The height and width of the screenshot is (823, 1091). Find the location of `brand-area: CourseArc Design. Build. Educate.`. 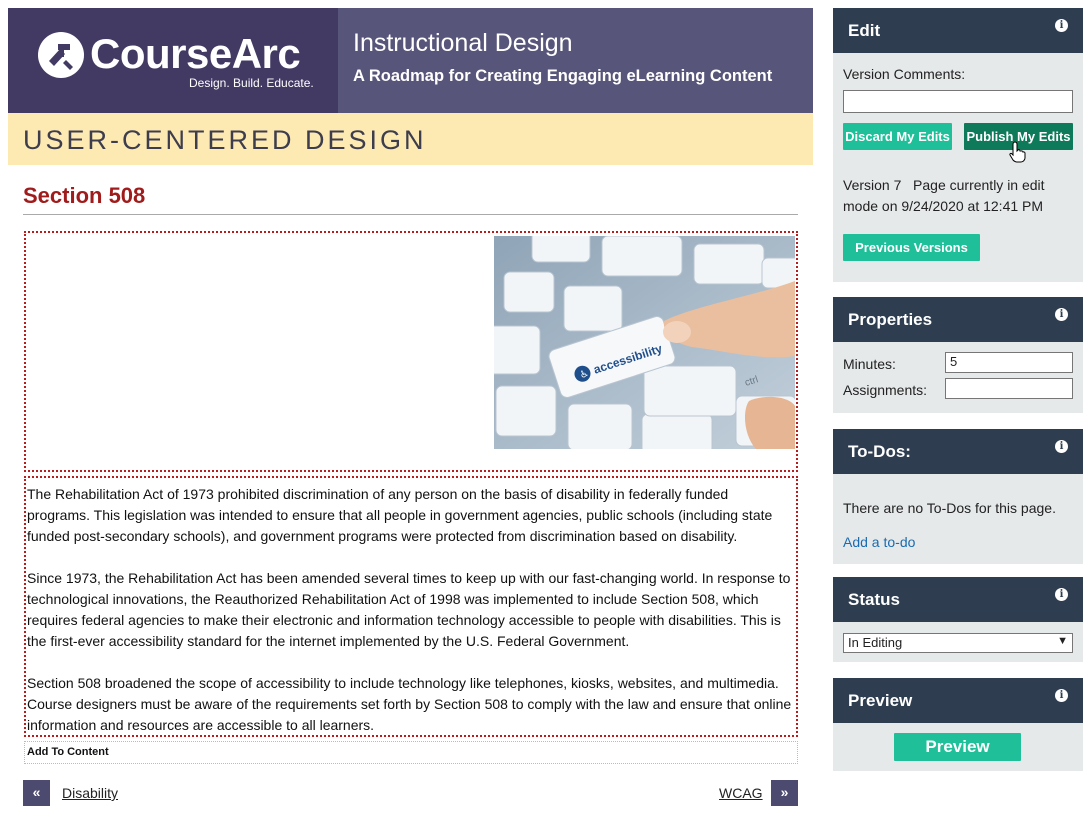

brand-area: CourseArc Design. Build. Educate. is located at coordinates (173, 60).